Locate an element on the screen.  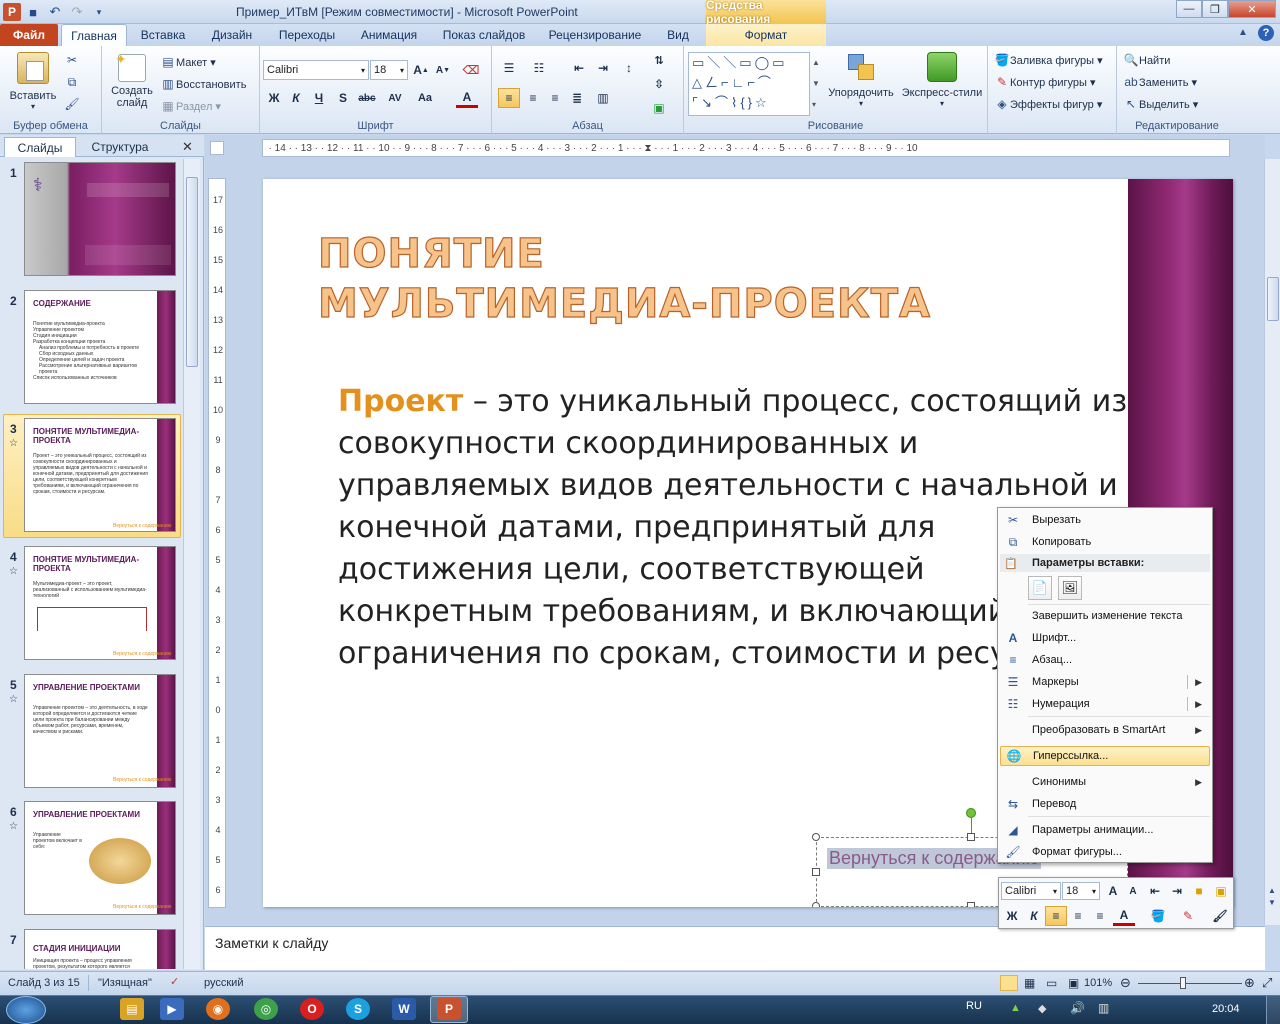
slide-scroll-thumb is located at coordinates (1273, 299).